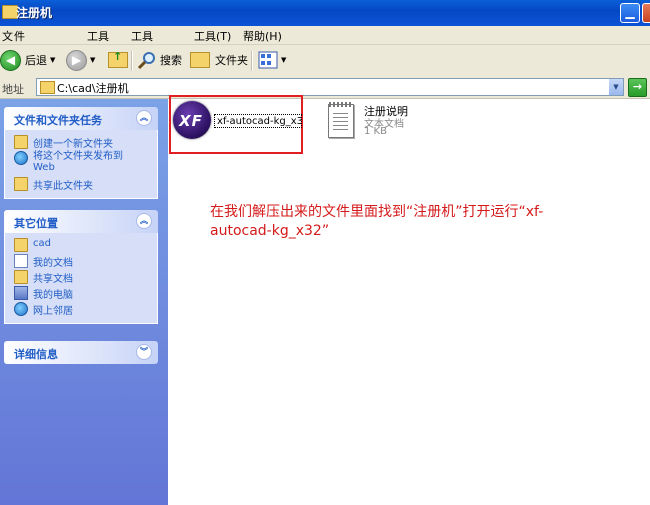 Image resolution: width=650 pixels, height=505 pixels. What do you see at coordinates (81, 245) in the screenshot?
I see `place-cad: cad` at bounding box center [81, 245].